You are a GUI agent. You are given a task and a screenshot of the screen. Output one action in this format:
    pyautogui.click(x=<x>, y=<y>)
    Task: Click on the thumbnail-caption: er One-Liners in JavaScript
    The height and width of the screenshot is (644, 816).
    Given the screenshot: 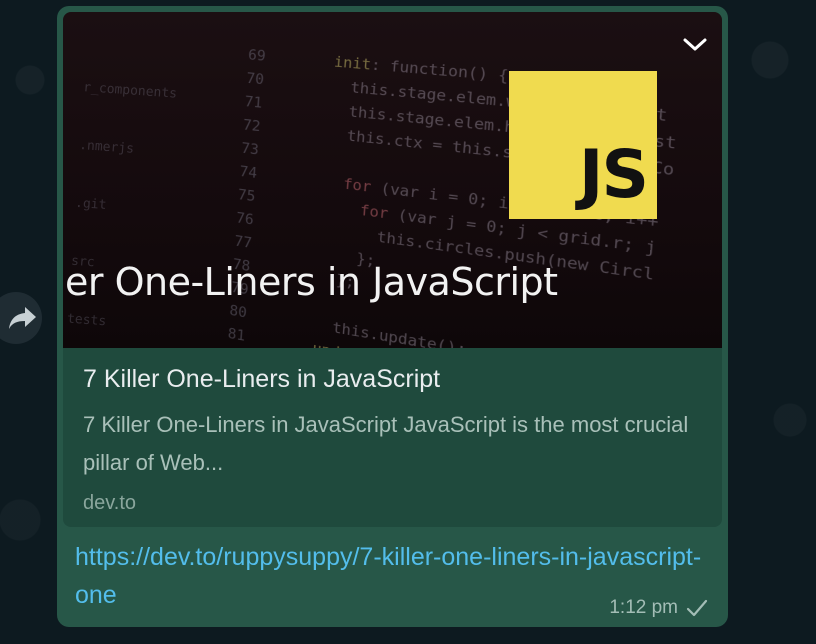 What is the action you would take?
    pyautogui.click(x=311, y=282)
    